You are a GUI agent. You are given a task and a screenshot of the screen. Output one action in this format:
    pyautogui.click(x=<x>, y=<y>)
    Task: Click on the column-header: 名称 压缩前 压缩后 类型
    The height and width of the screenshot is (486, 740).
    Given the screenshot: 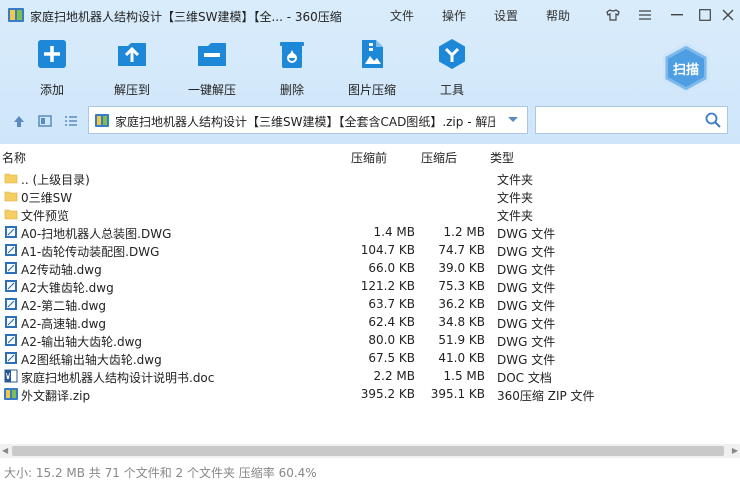 What is the action you would take?
    pyautogui.click(x=370, y=156)
    